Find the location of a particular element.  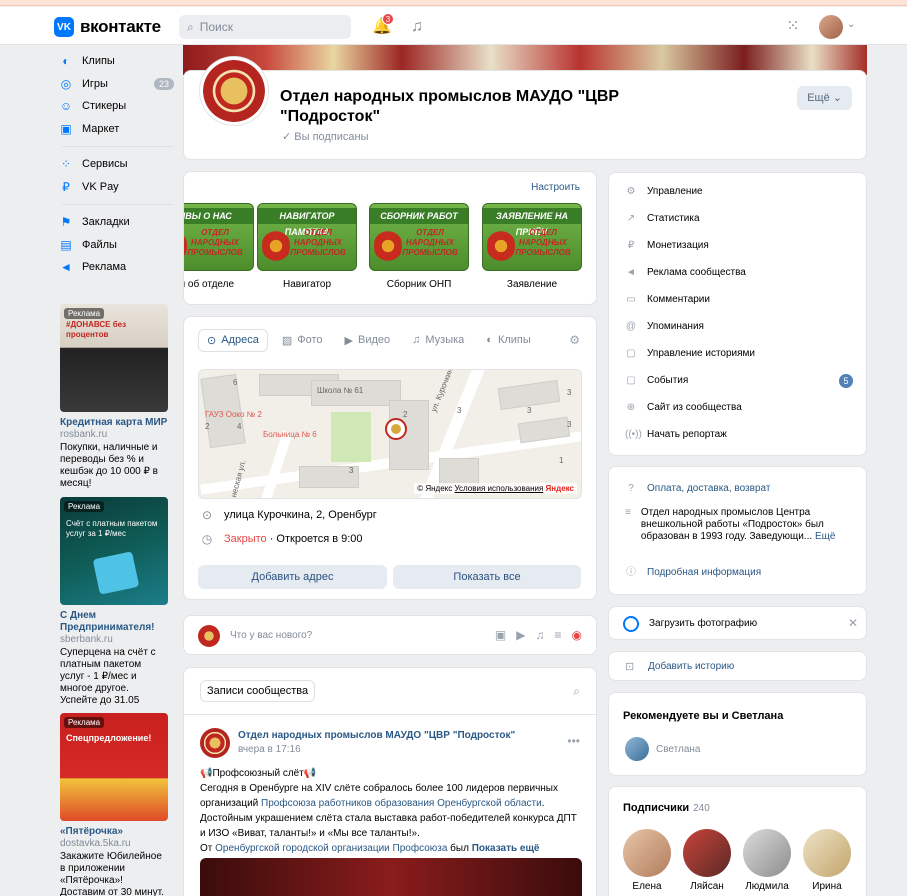

tab-video: ▶ Видео is located at coordinates (368, 340).